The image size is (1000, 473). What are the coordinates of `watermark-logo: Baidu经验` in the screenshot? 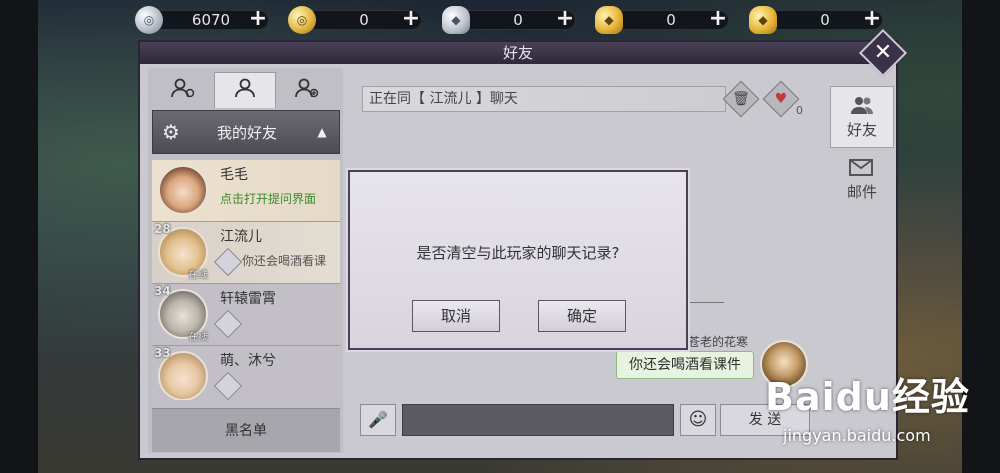 It's located at (867, 397).